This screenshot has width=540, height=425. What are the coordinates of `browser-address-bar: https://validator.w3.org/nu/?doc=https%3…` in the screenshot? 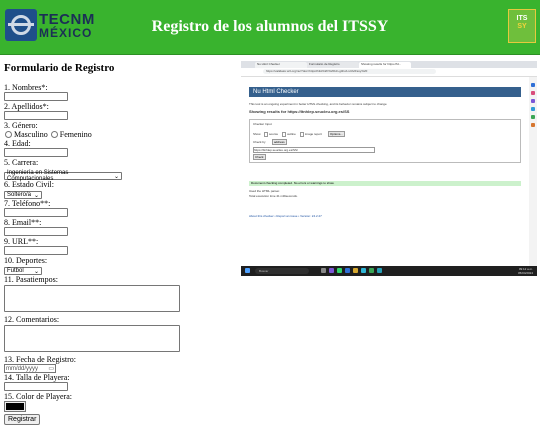 It's located at (389, 72).